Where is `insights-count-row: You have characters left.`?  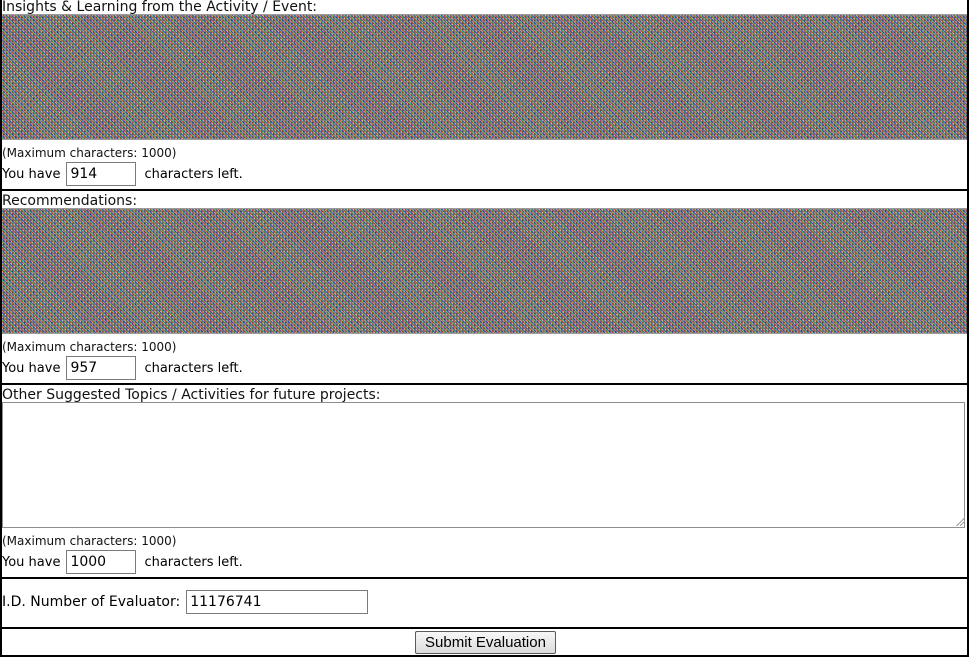
insights-count-row: You have characters left. is located at coordinates (122, 174).